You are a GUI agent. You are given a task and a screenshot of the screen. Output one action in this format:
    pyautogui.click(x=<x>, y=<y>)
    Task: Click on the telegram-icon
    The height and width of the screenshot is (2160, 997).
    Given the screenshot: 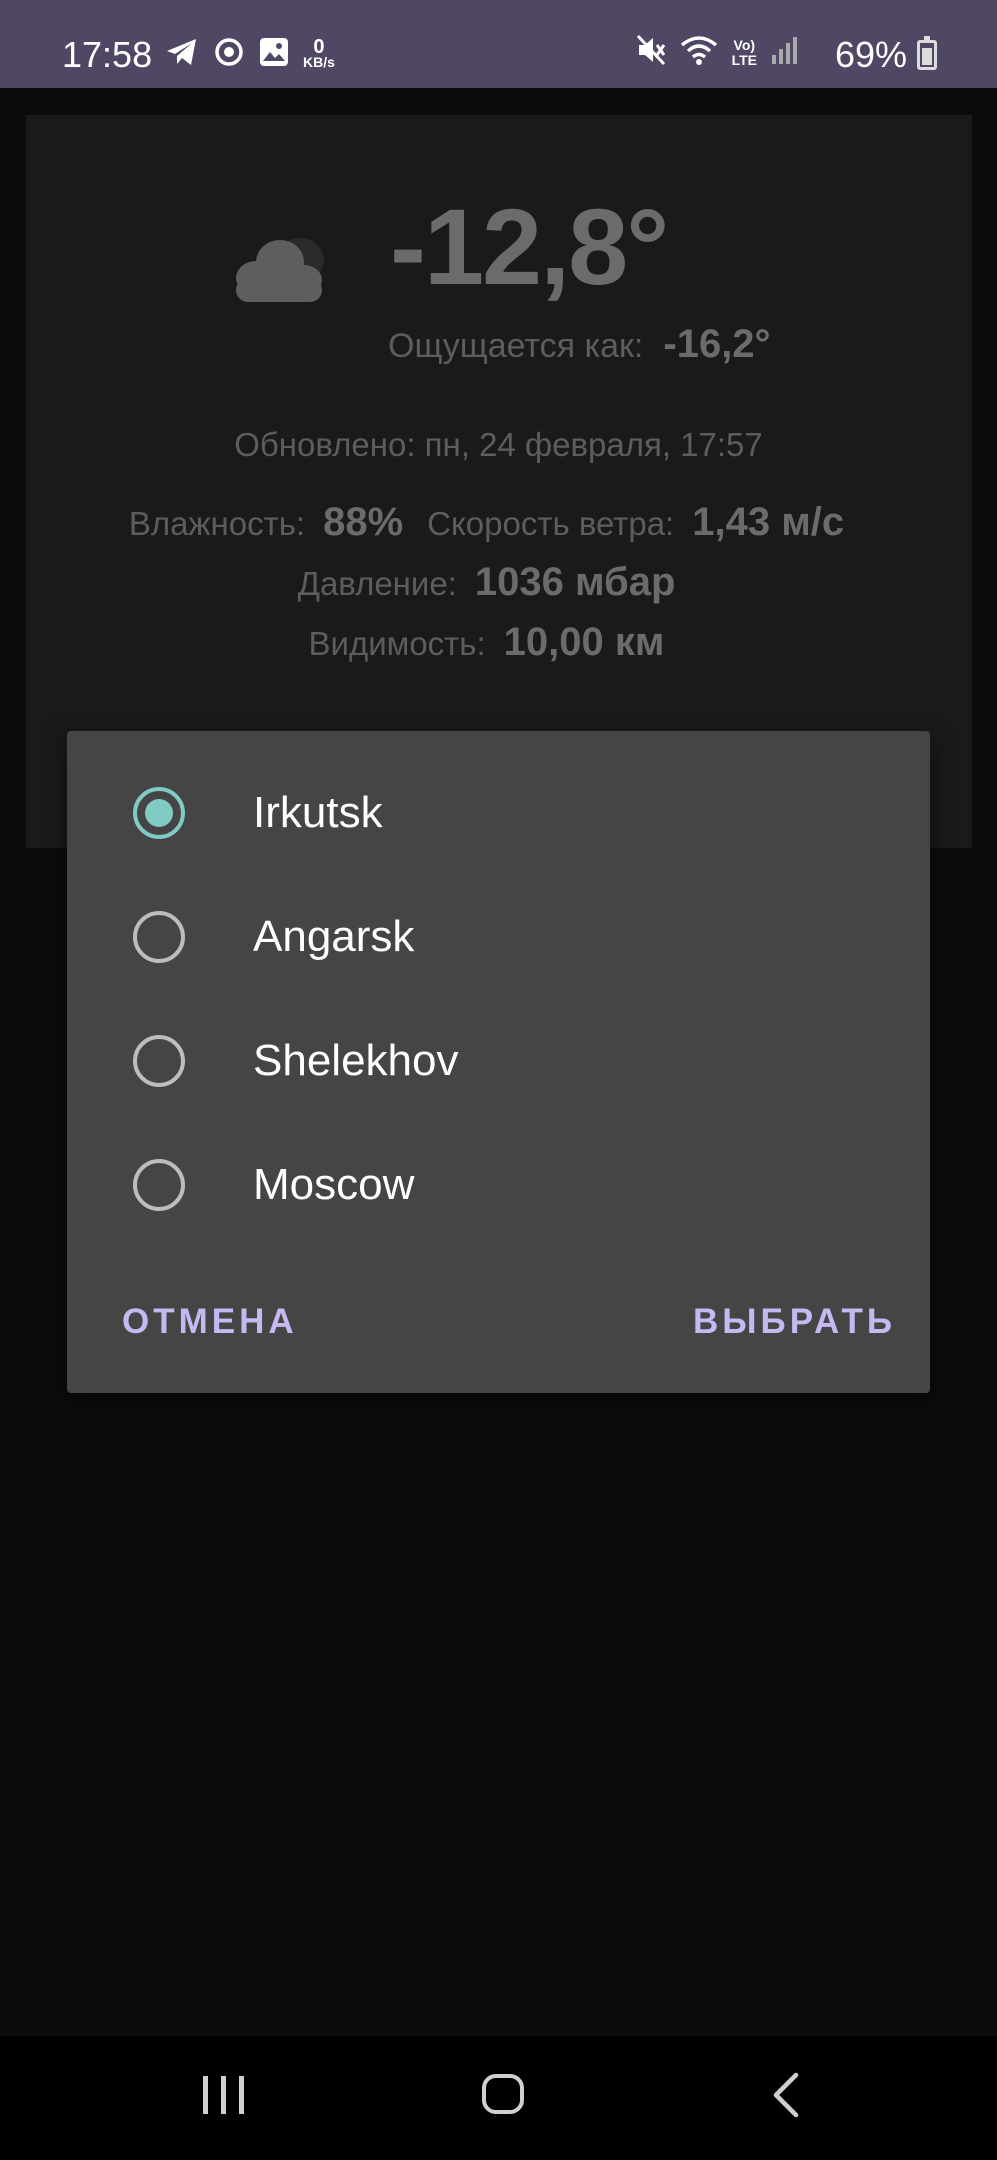 What is the action you would take?
    pyautogui.click(x=182, y=54)
    